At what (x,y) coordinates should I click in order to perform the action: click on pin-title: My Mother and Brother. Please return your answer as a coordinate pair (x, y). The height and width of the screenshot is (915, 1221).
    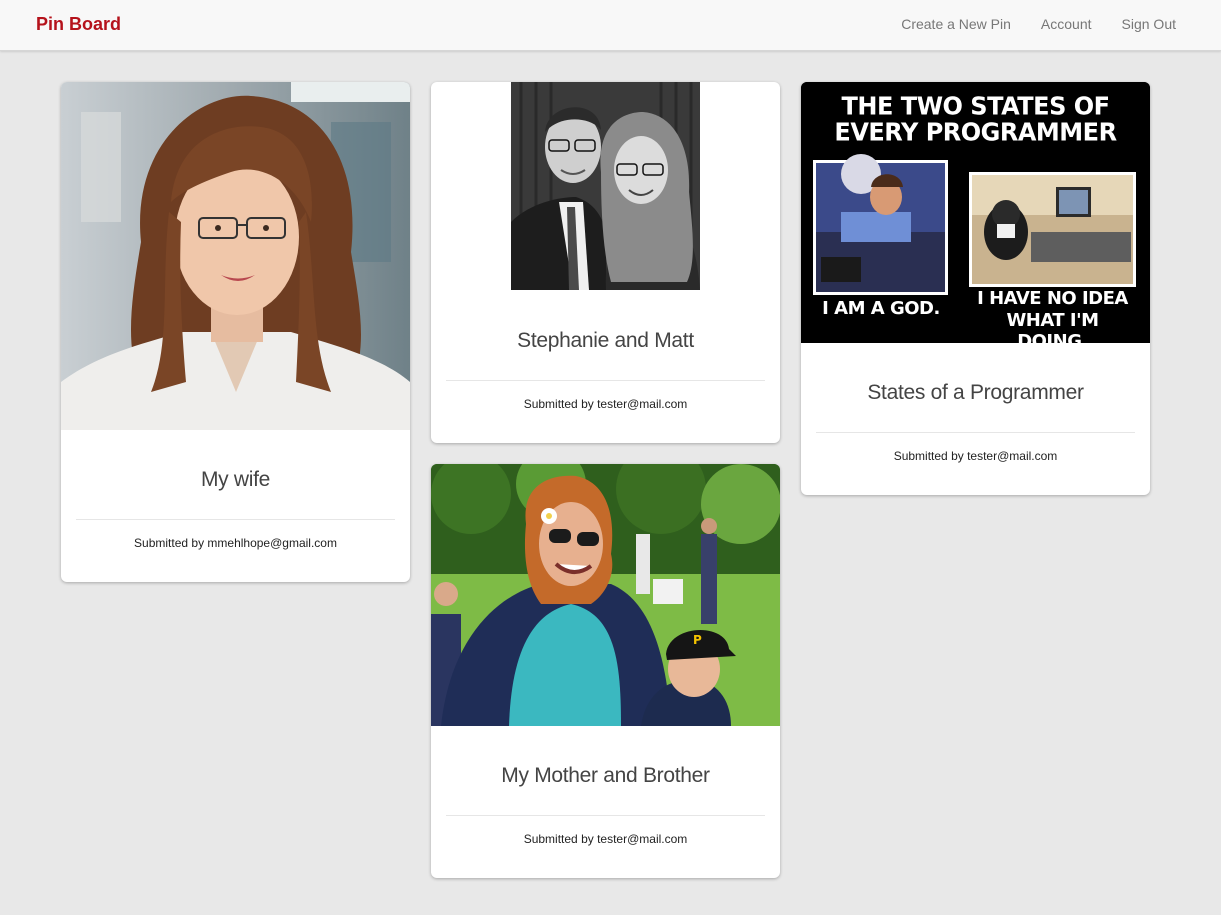
    Looking at the image, I should click on (605, 775).